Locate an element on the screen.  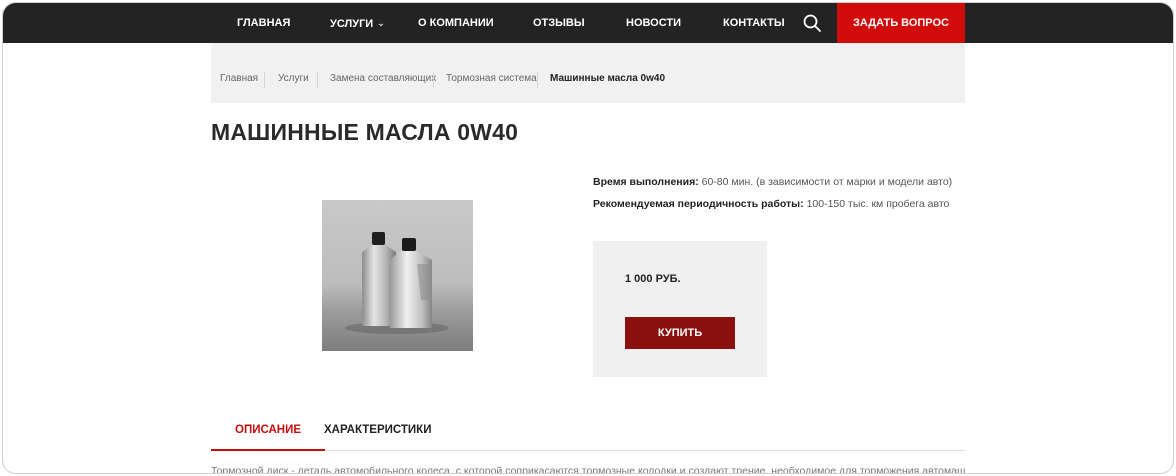
recommended-period-label: Рекомендуемая периодичность работы: is located at coordinates (698, 204).